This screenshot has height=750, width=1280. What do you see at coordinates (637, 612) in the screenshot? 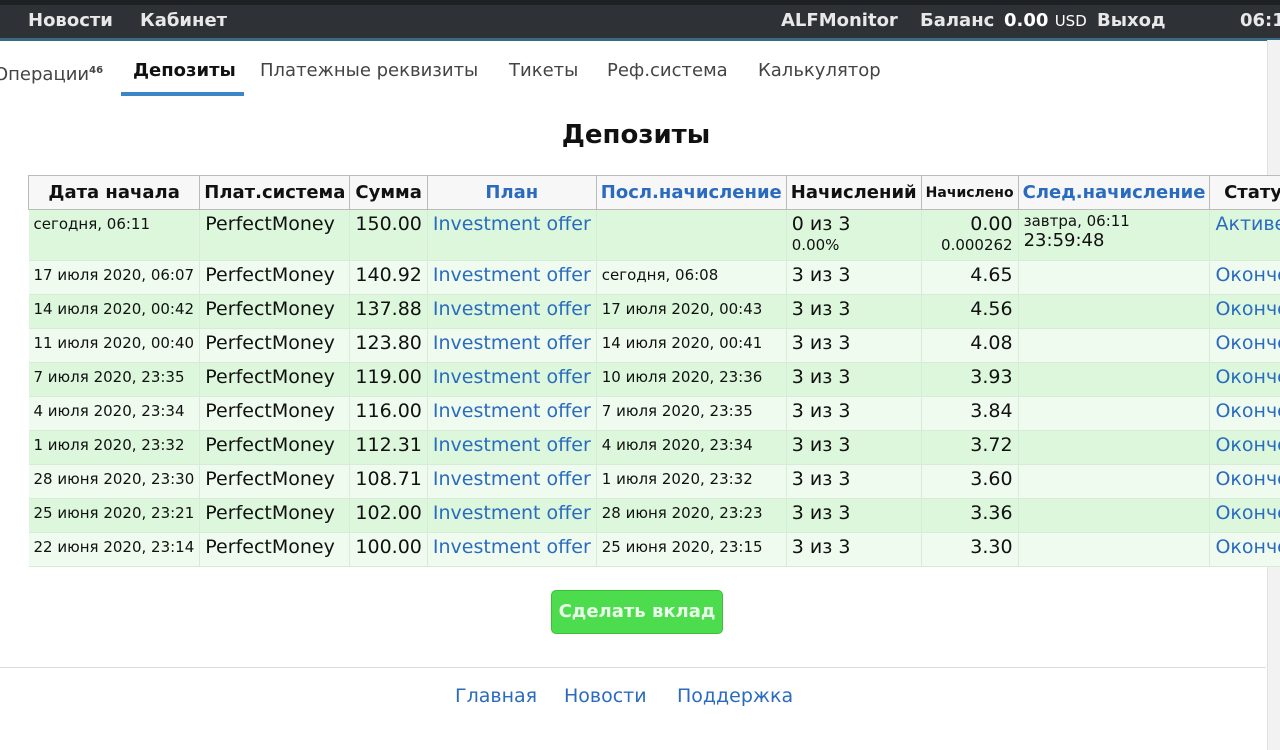
I see `make-deposit-button: Сделать вклад` at bounding box center [637, 612].